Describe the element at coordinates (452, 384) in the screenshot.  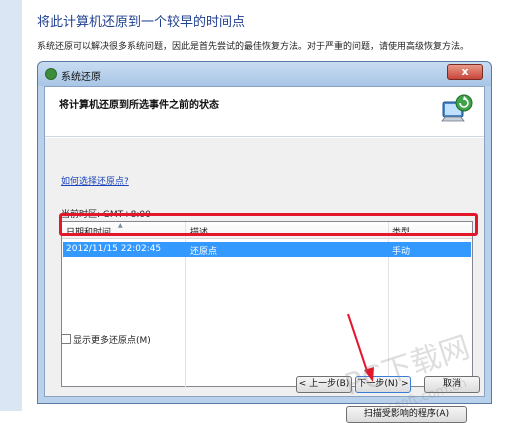
I see `cancel-button: 取消` at that location.